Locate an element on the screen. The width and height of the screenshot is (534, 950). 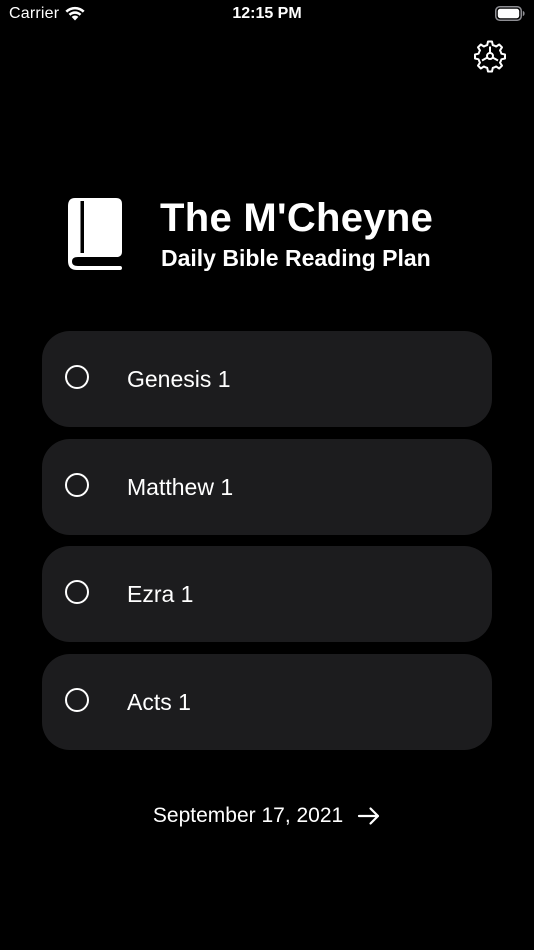
status-bar: Carrier 12:15 PM is located at coordinates (267, 15).